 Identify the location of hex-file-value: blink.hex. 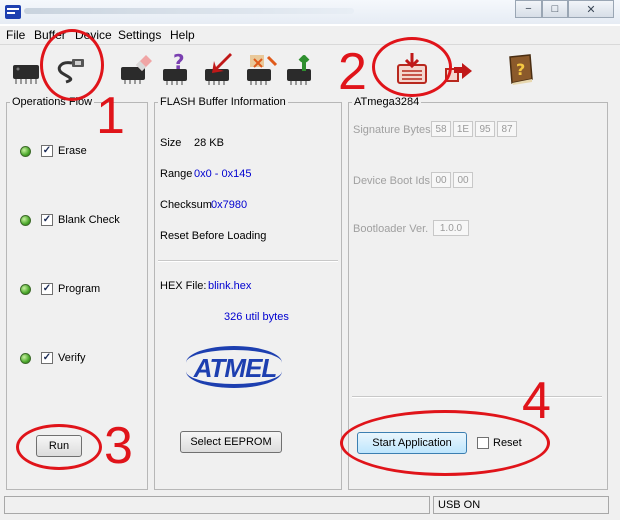
(230, 286).